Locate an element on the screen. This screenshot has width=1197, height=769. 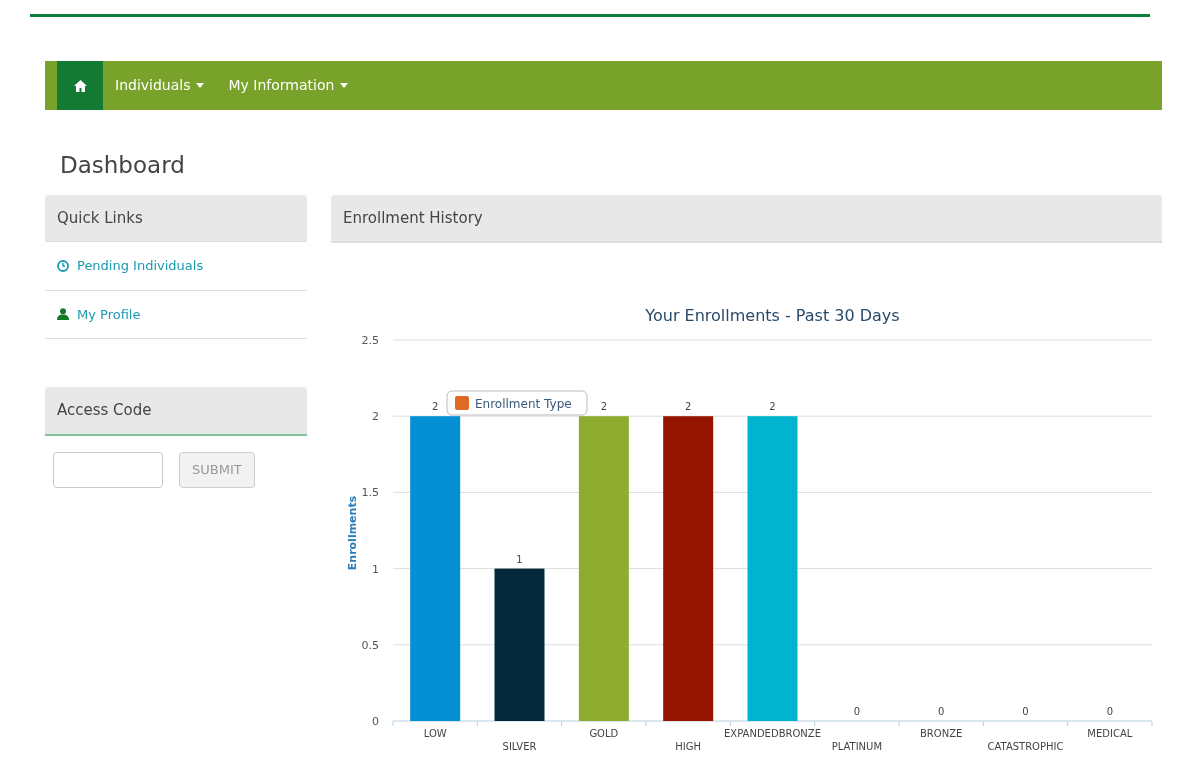
tick-label: 0.5 is located at coordinates (370, 645).